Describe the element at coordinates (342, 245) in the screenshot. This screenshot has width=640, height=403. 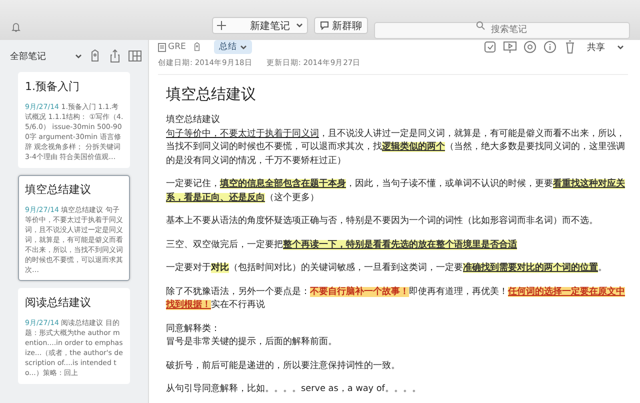
I see `note-paragraph: 三空、双空做完后，一定要把整个再读一下，特别是看看先选的放在整个语境里是否合适` at that location.